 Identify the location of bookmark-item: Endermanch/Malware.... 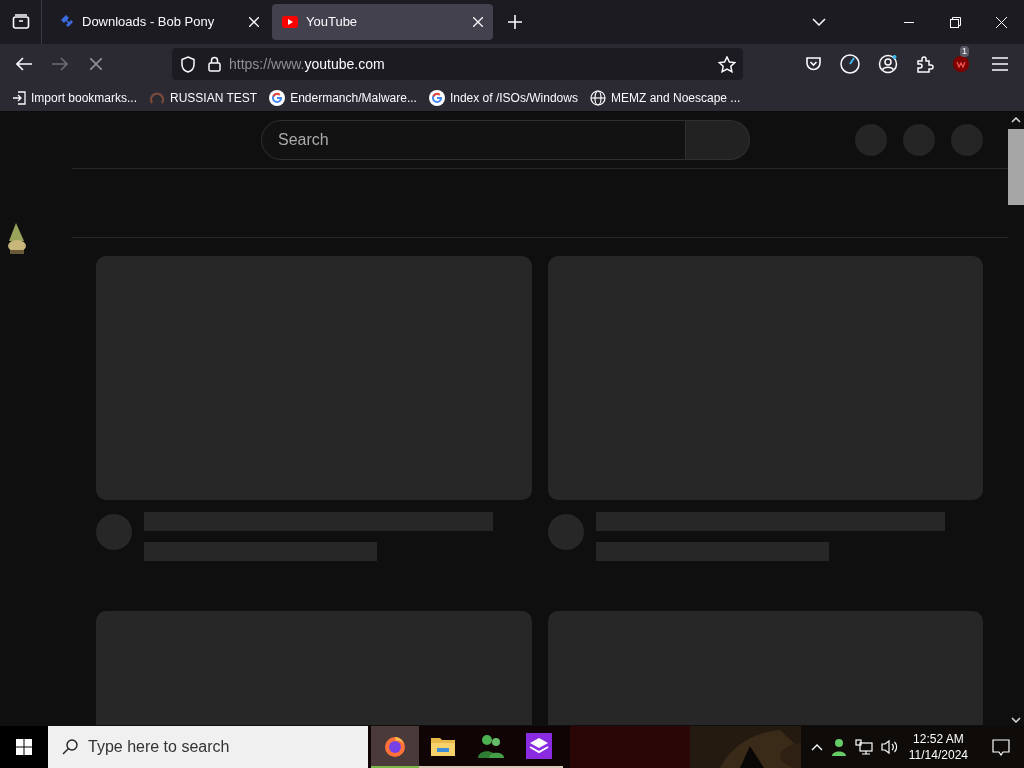
(343, 97).